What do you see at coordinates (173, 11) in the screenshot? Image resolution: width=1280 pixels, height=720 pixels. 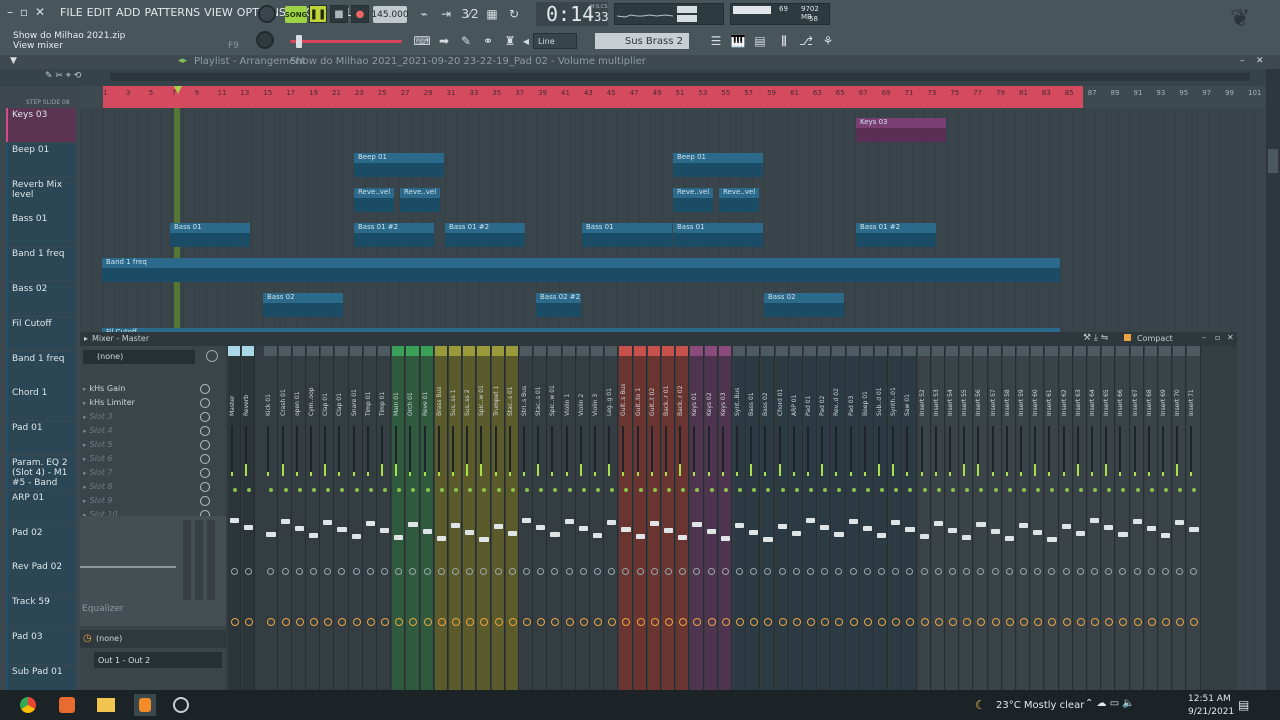 I see `menu-item-patterns: PATTERNS` at bounding box center [173, 11].